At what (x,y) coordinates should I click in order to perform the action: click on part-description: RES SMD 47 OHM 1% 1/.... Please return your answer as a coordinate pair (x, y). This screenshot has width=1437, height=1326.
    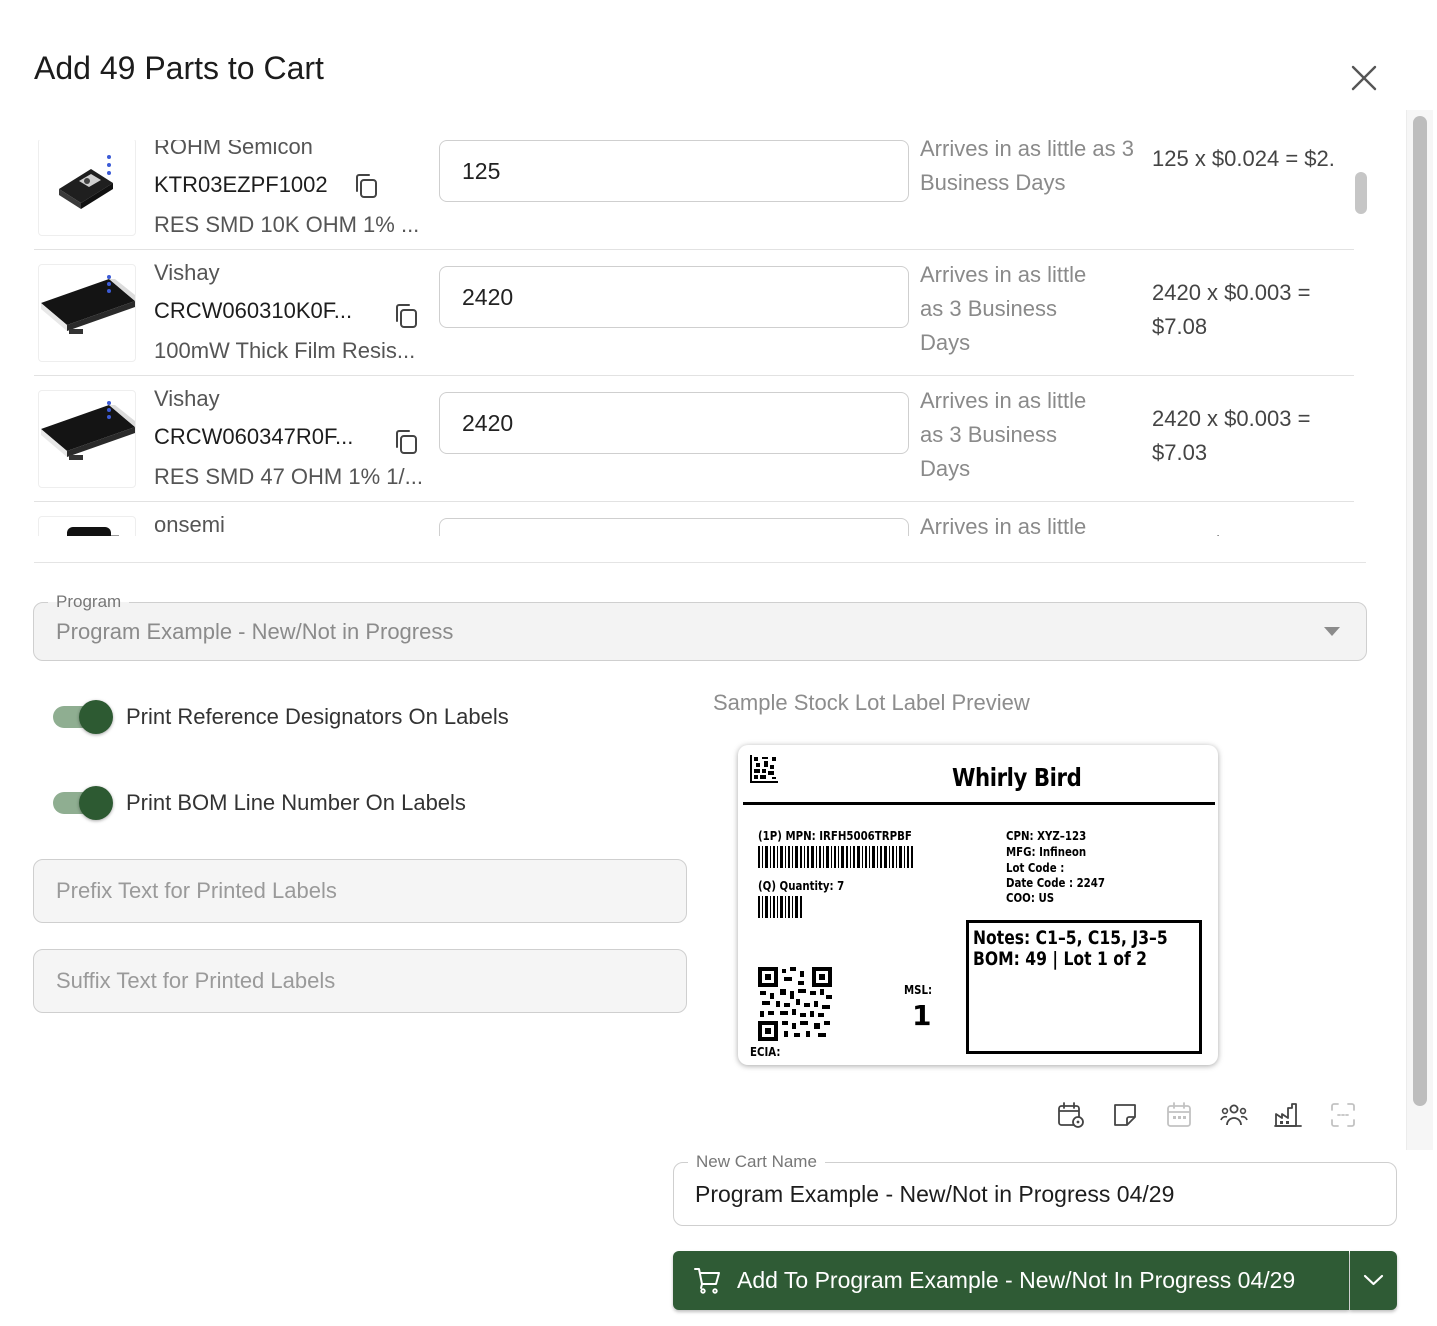
    Looking at the image, I should click on (288, 476).